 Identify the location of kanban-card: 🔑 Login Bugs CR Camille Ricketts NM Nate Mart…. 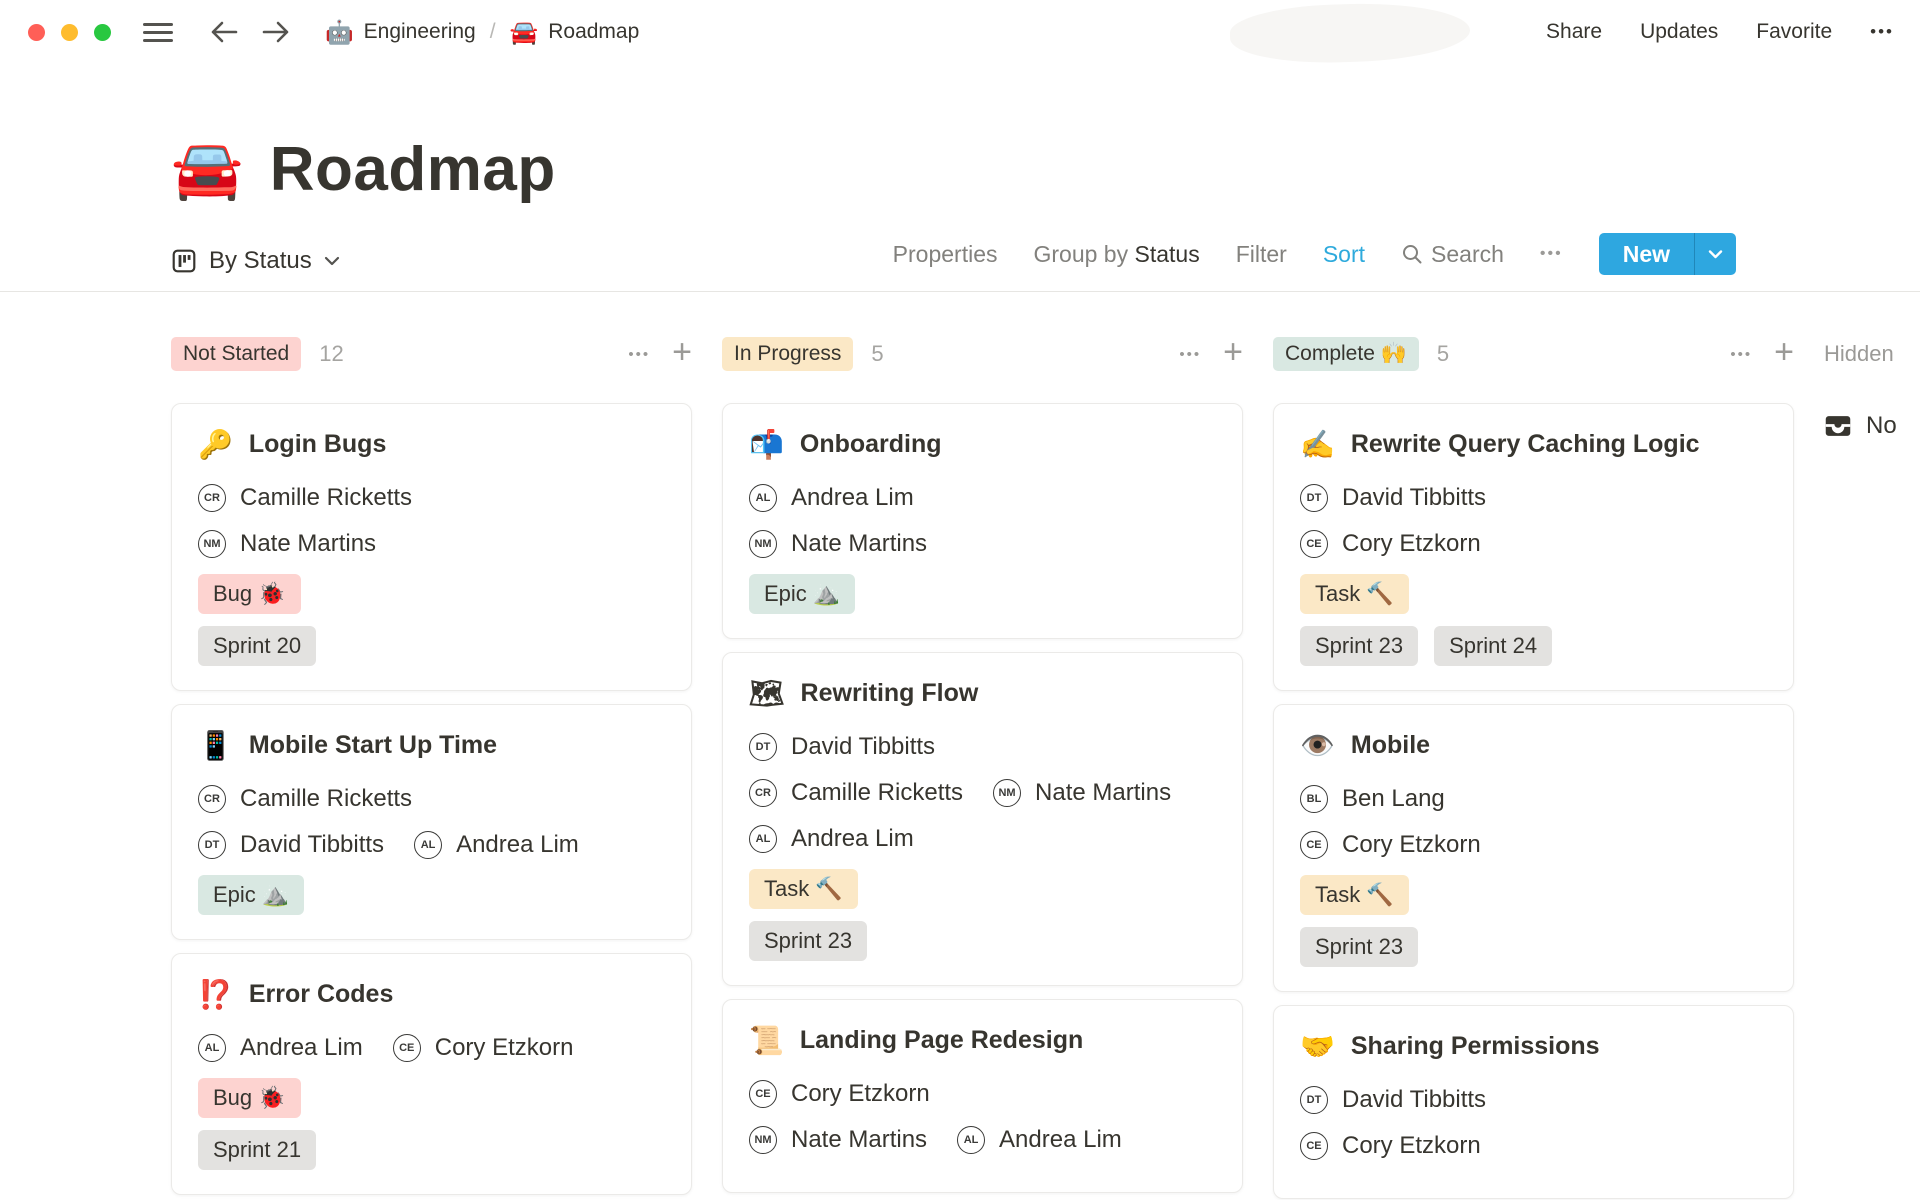
(431, 547).